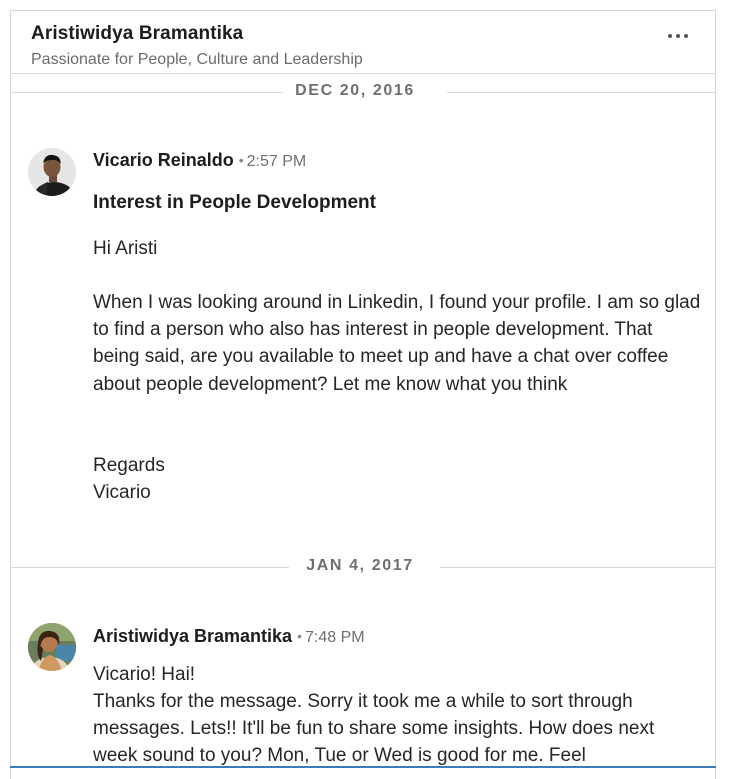  Describe the element at coordinates (122, 492) in the screenshot. I see `message-signature: Vicario` at that location.